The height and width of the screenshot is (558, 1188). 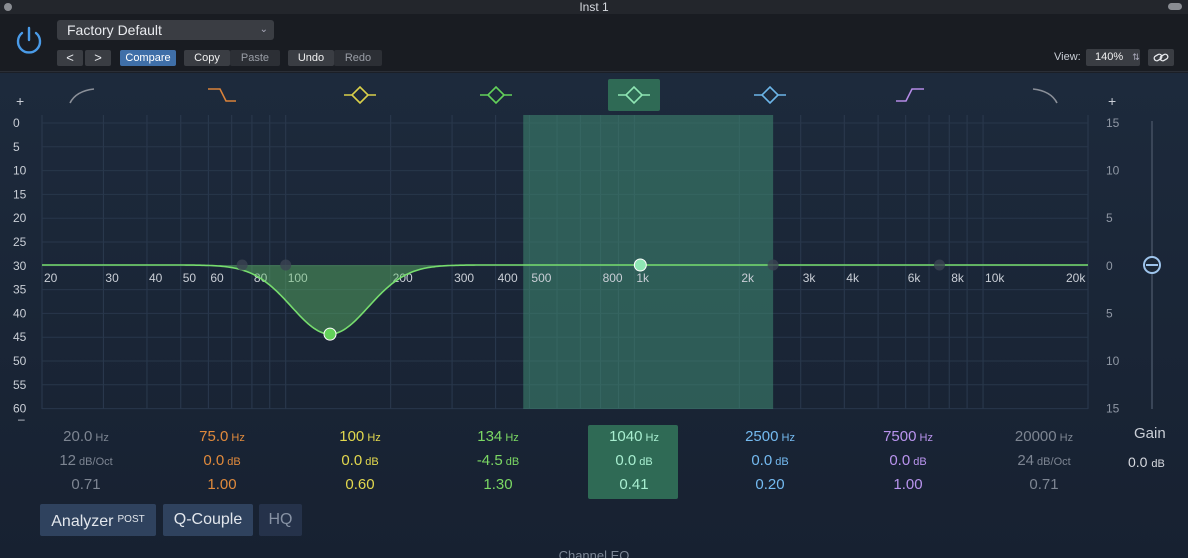 What do you see at coordinates (190, 278) in the screenshot?
I see `frequency-label: 50` at bounding box center [190, 278].